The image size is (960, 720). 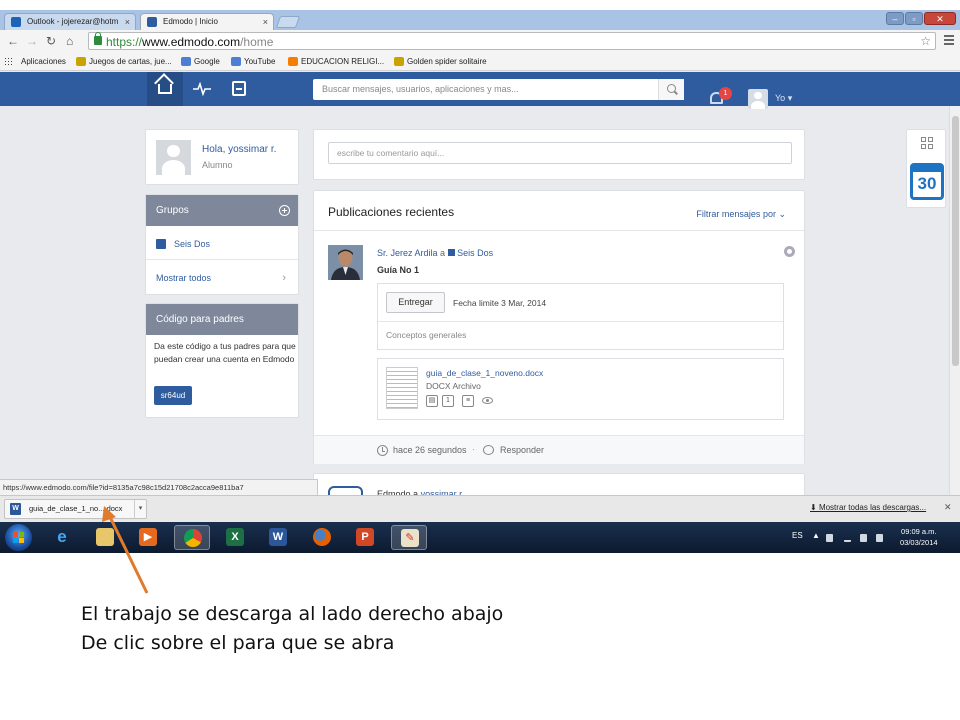 What do you see at coordinates (238, 643) in the screenshot?
I see `instruction-line-2: De clic sobre el para que se abra` at bounding box center [238, 643].